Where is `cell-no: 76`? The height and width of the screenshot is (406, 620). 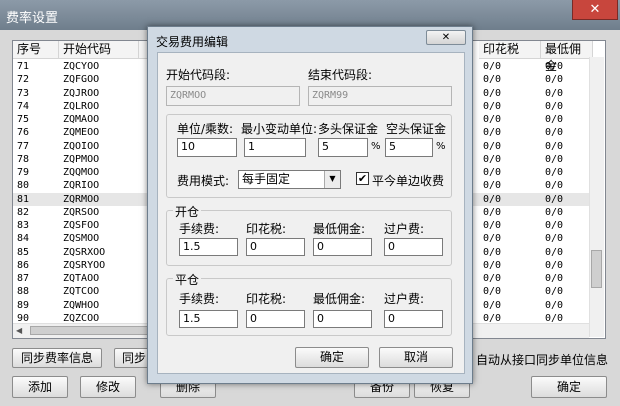 cell-no: 76 is located at coordinates (23, 133).